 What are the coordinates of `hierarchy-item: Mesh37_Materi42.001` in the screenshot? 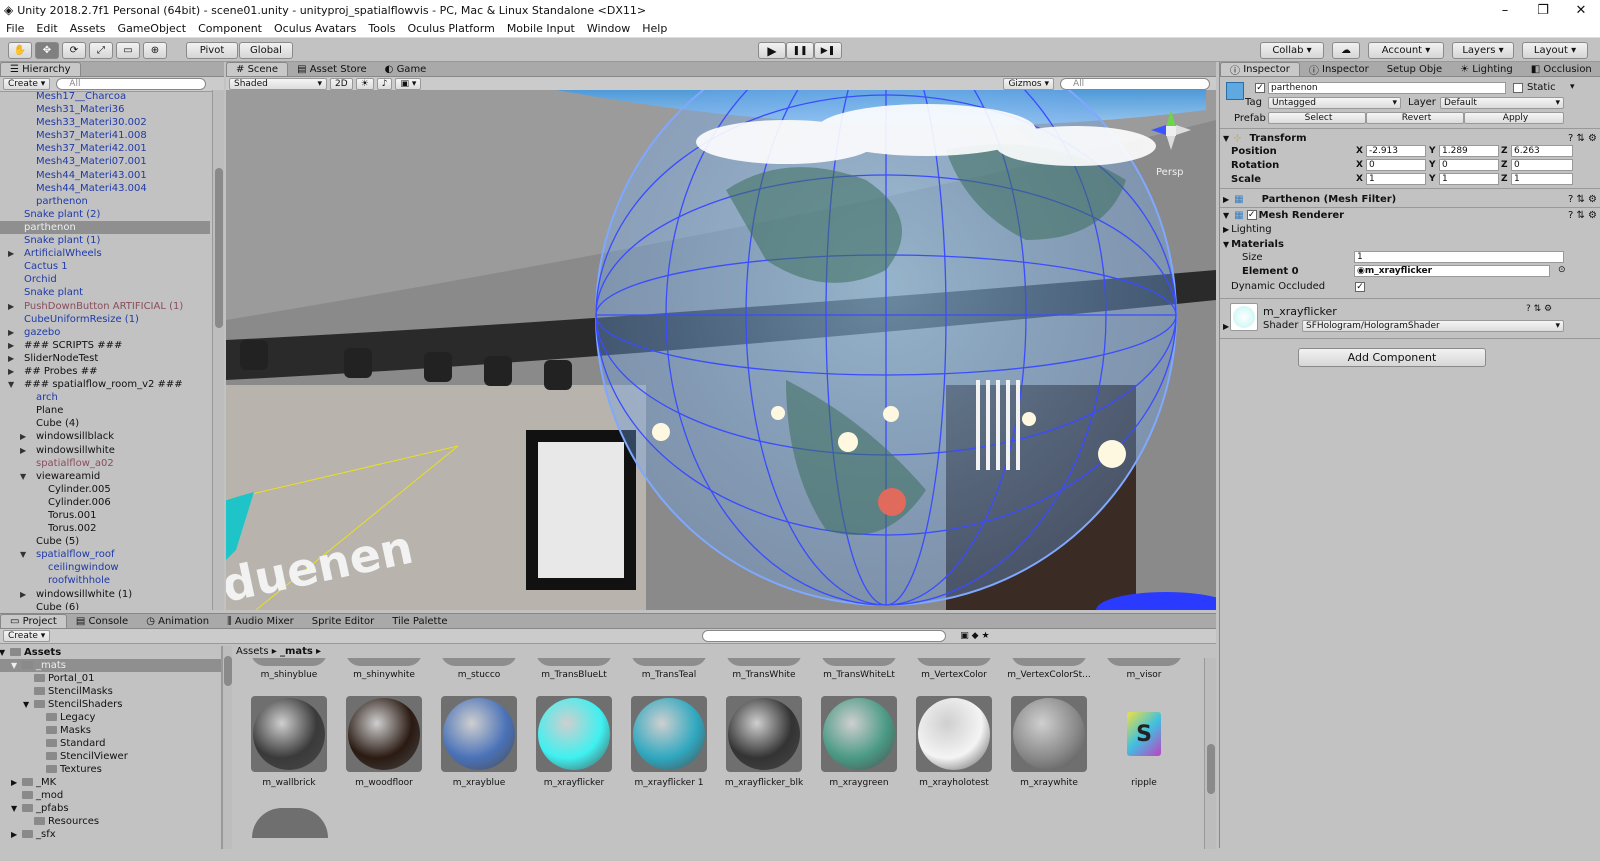 It's located at (105, 148).